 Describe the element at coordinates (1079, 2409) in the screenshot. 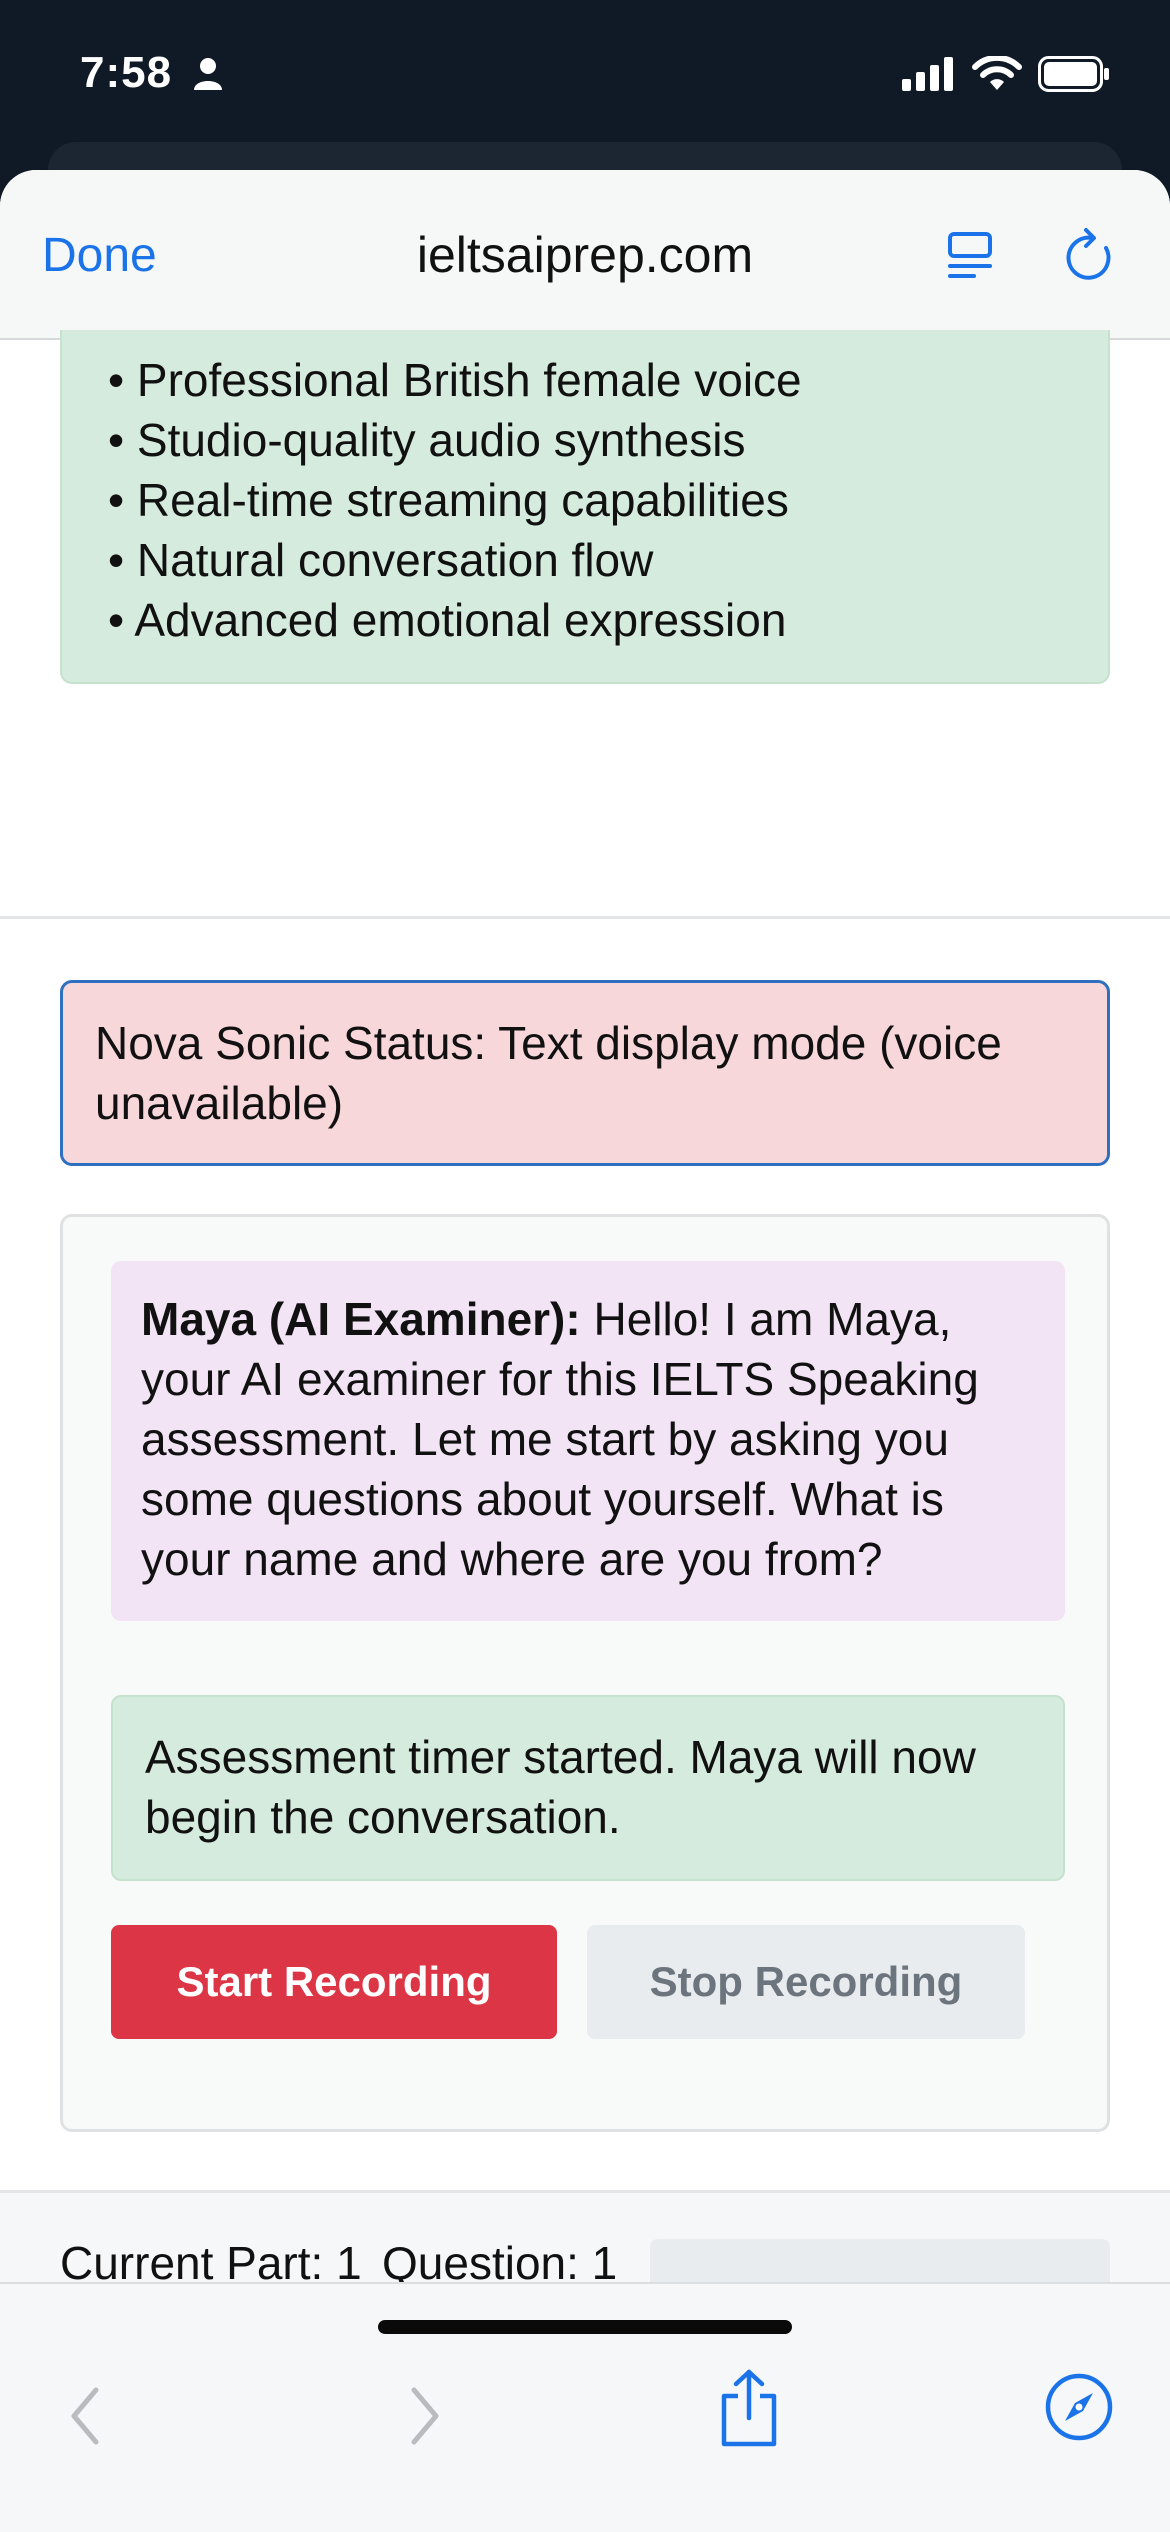

I see `compass-icon` at that location.